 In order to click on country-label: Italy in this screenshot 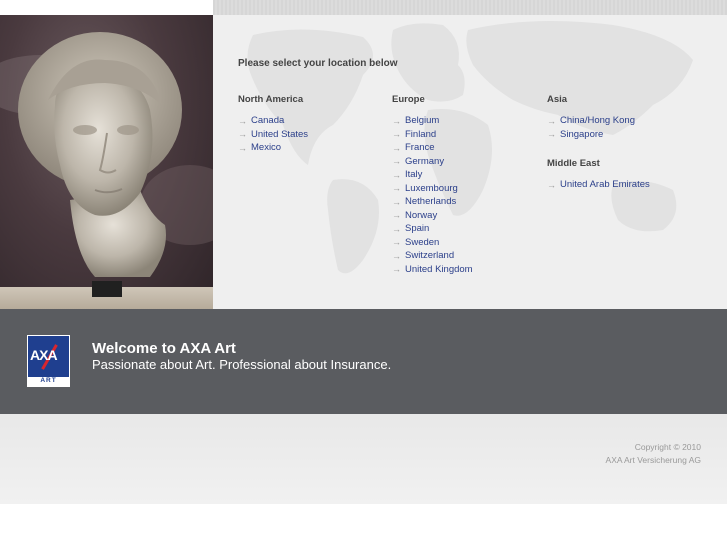, I will do `click(414, 175)`.